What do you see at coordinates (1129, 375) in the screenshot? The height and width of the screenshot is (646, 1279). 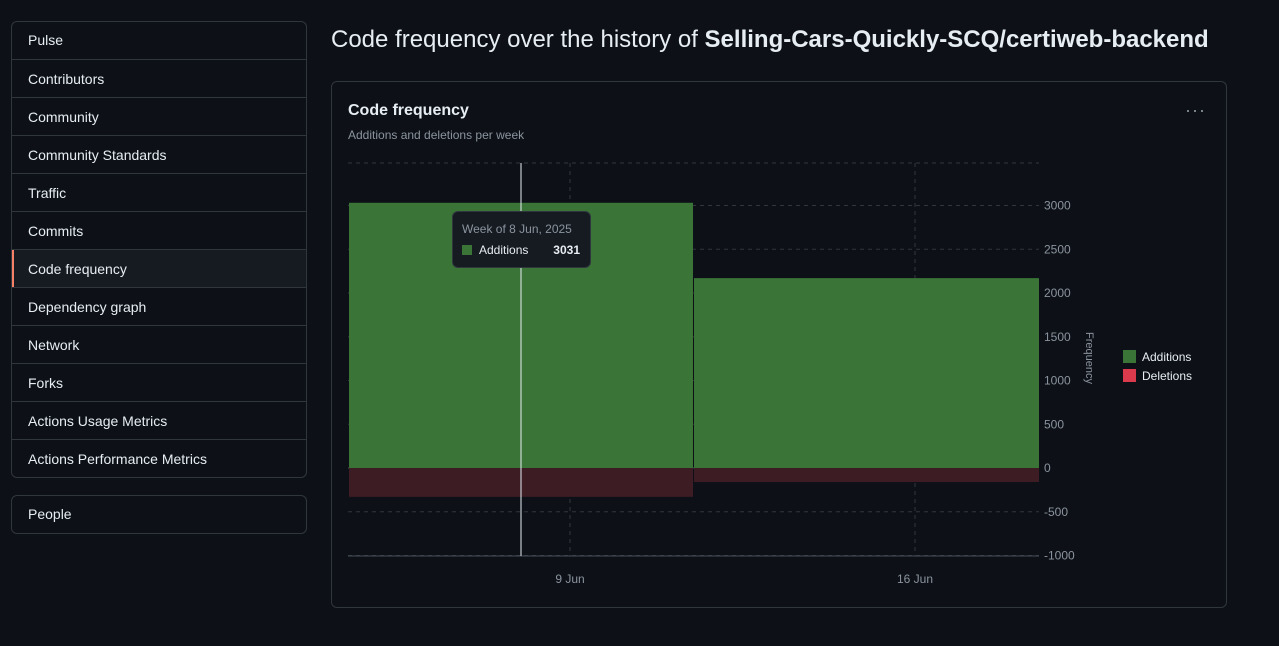 I see `legend-swatch-deletions` at bounding box center [1129, 375].